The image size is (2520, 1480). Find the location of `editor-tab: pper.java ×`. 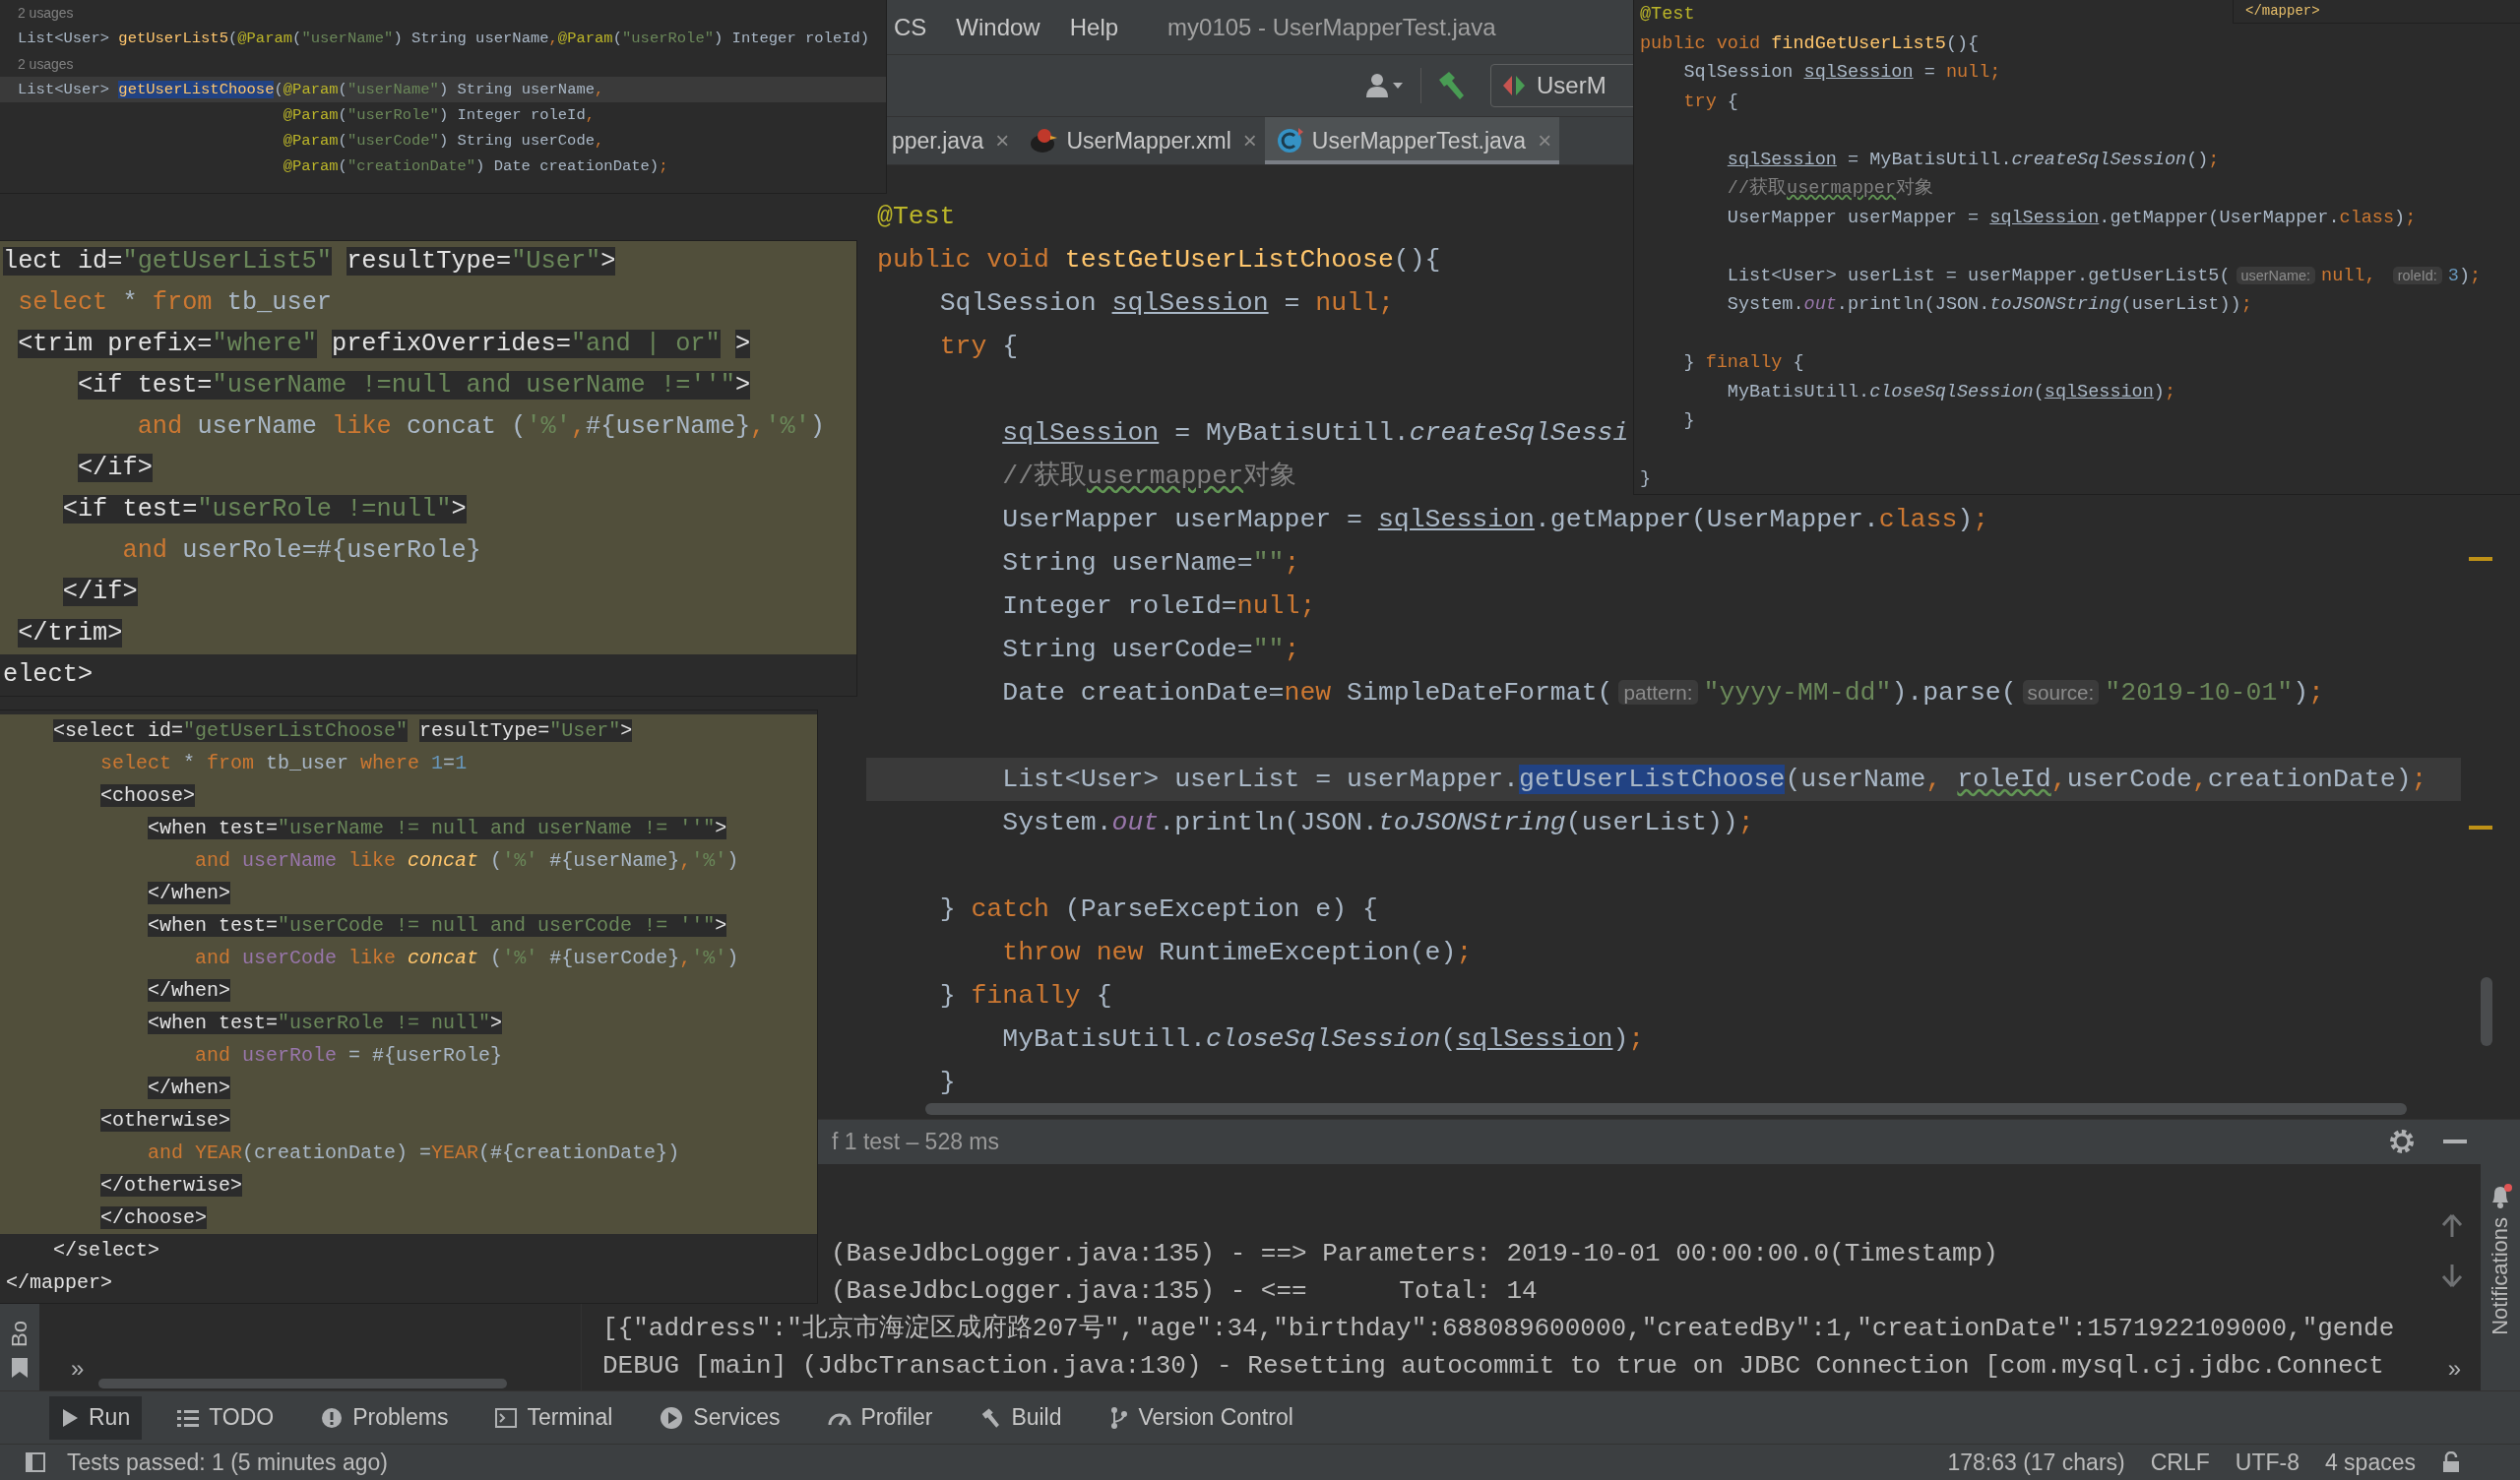

editor-tab: pper.java × is located at coordinates (950, 140).